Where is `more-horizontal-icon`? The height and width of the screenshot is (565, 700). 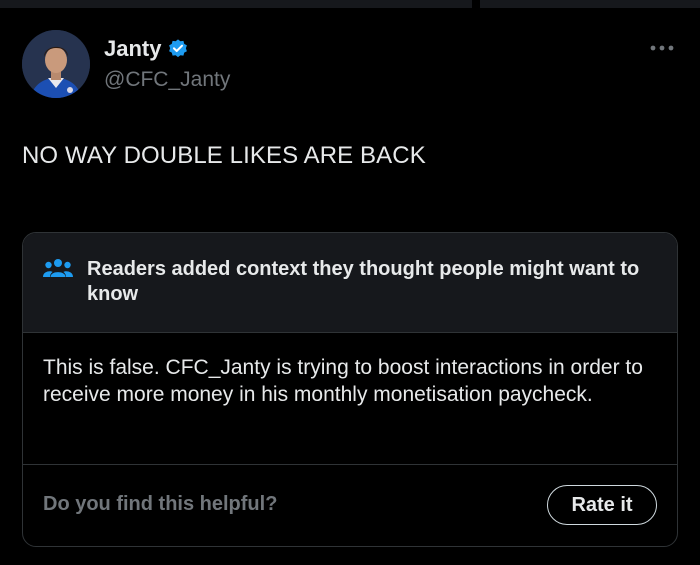
more-horizontal-icon is located at coordinates (662, 48).